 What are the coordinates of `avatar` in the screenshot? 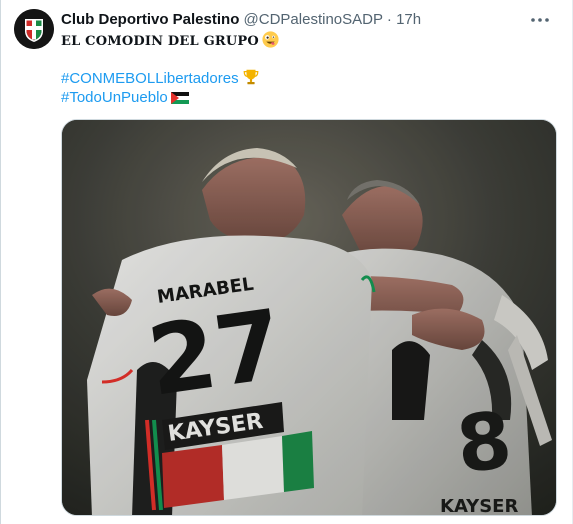 It's located at (34, 29).